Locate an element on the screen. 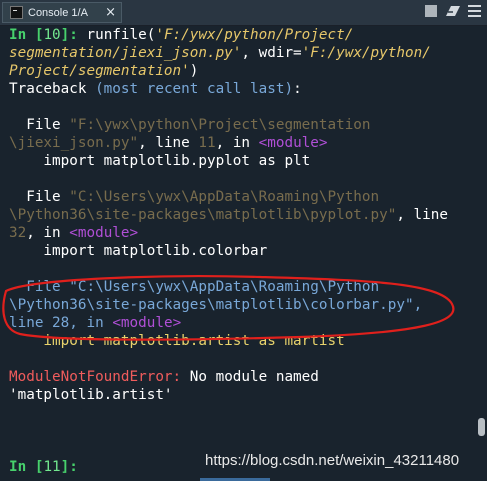 The width and height of the screenshot is (487, 481). console-line: 32, in <module> is located at coordinates (74, 233).